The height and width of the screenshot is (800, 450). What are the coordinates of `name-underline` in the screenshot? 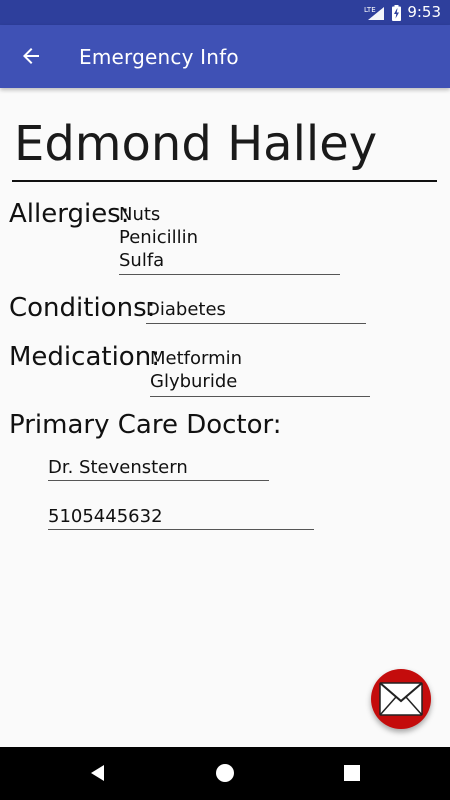 It's located at (224, 181).